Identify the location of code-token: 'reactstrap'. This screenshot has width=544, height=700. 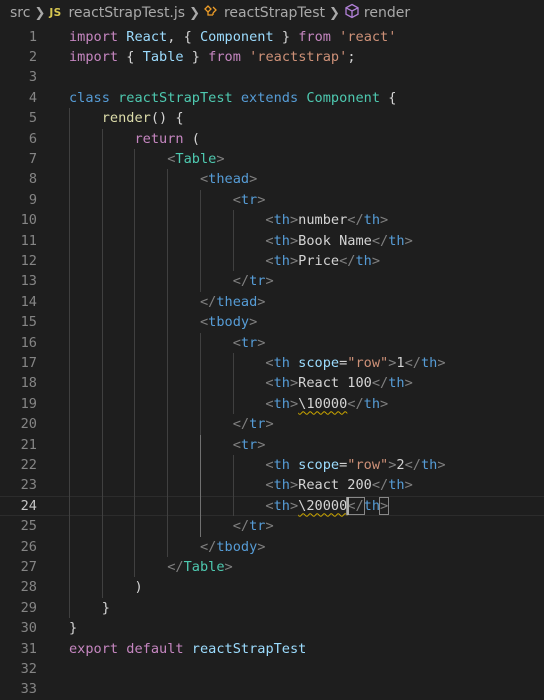
(298, 56).